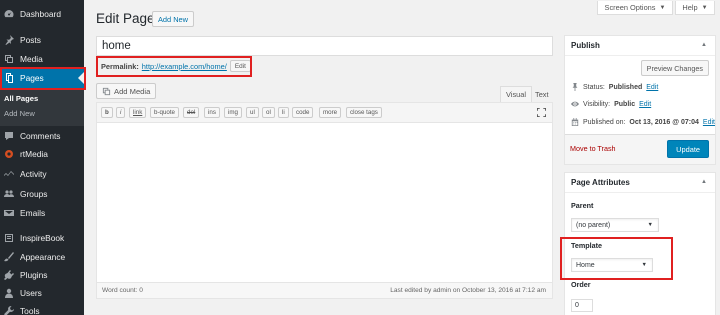  Describe the element at coordinates (542, 94) in the screenshot. I see `tab-text: Text` at that location.